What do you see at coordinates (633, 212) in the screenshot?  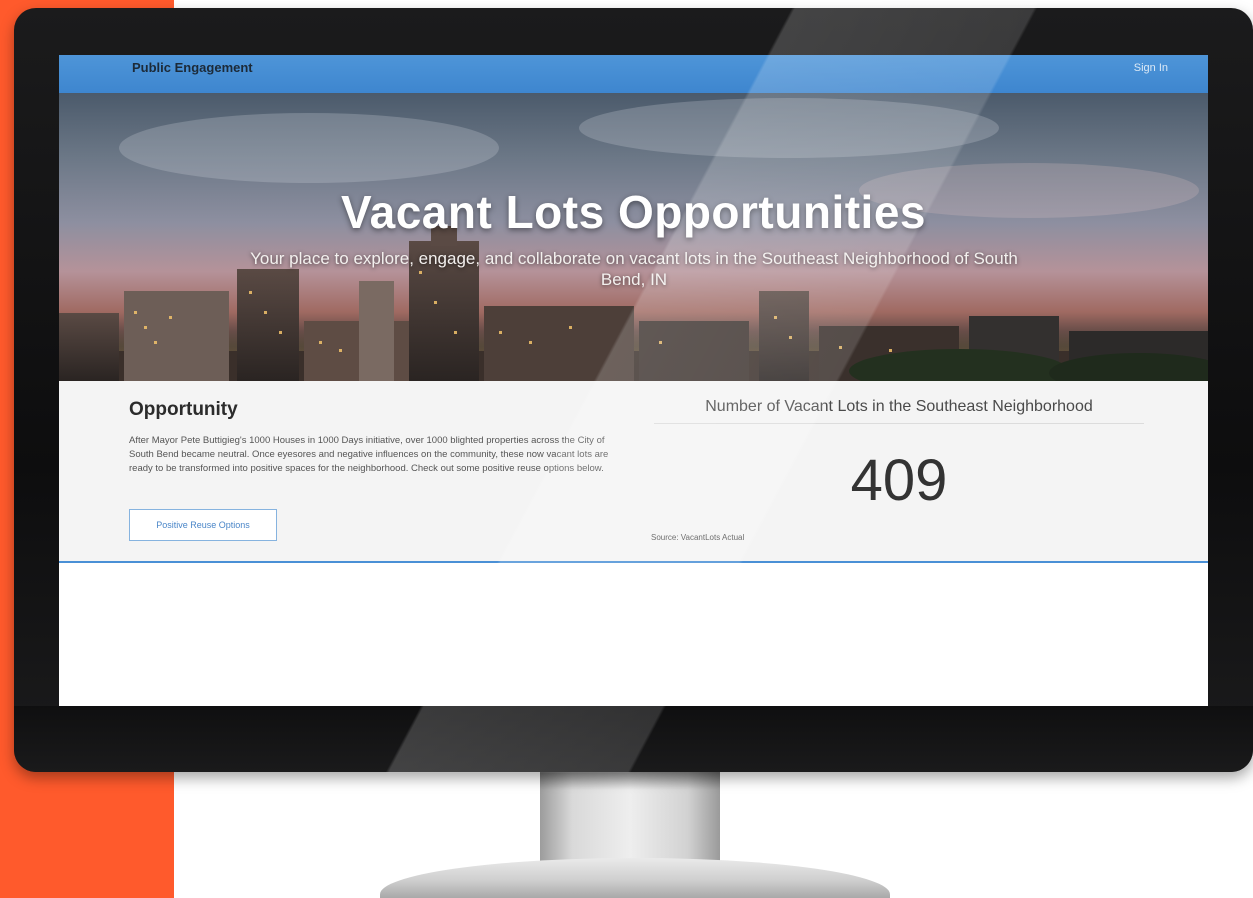 I see `hero-title: Vacant Lots Opportunities` at bounding box center [633, 212].